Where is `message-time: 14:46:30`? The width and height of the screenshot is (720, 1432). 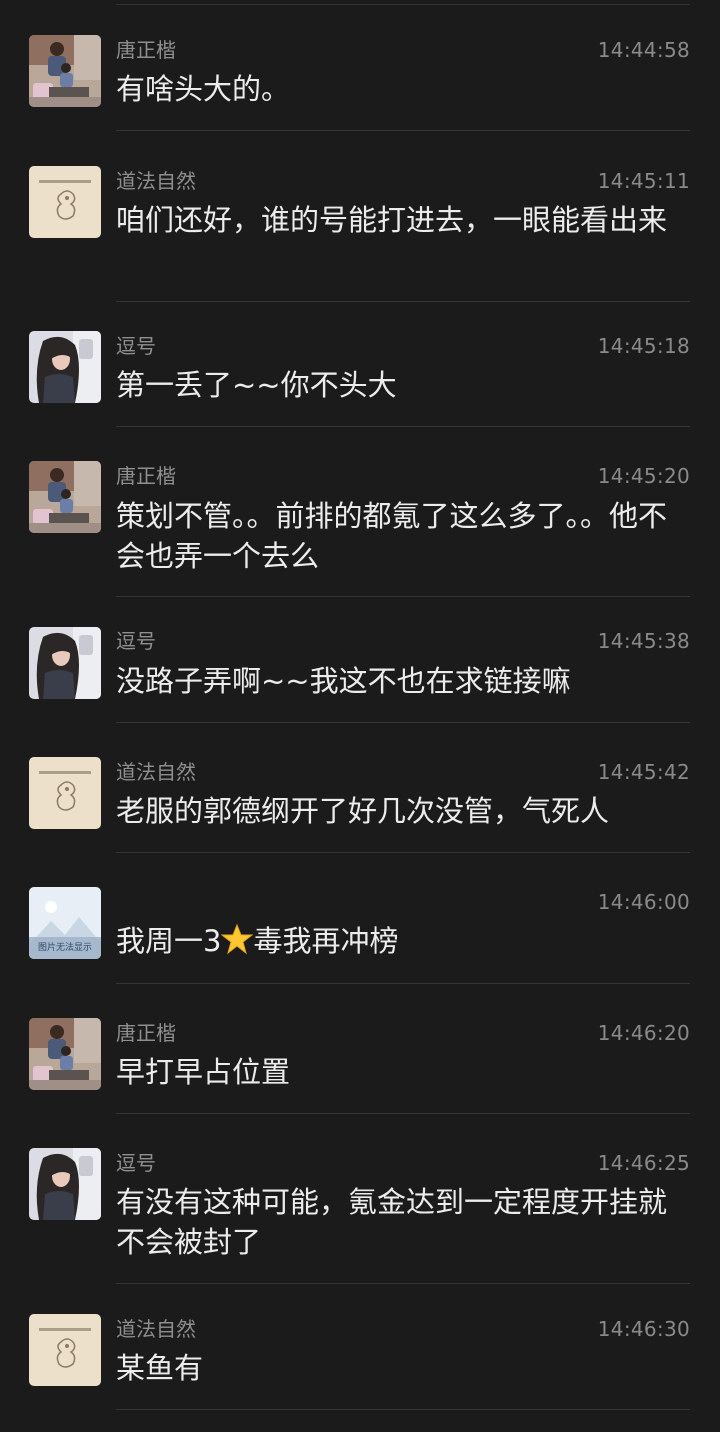
message-time: 14:46:30 is located at coordinates (643, 1329).